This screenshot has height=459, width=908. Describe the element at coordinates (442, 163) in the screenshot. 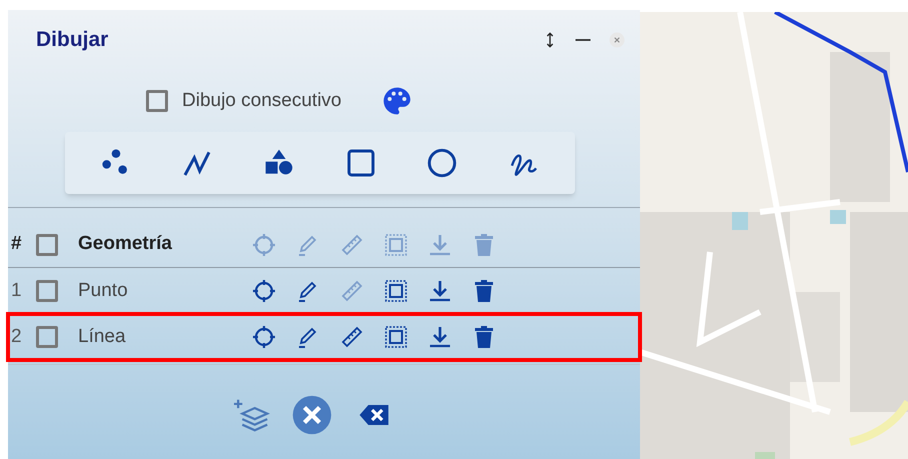

I see `circle-icon` at that location.